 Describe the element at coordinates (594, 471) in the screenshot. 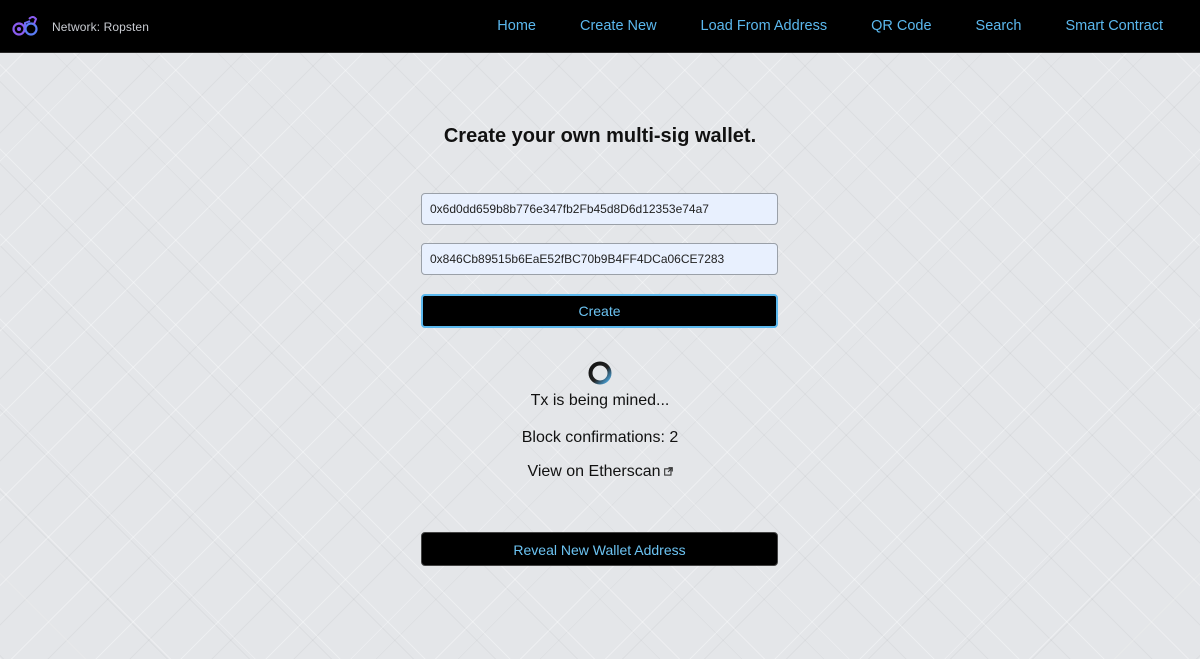

I see `etherscan-link-label: View on Etherscan` at that location.